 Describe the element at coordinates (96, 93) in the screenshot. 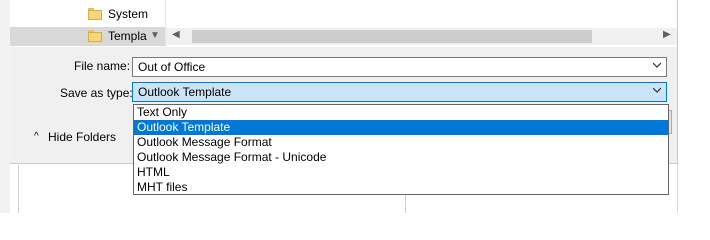

I see `save-type-label: Save as type:` at that location.